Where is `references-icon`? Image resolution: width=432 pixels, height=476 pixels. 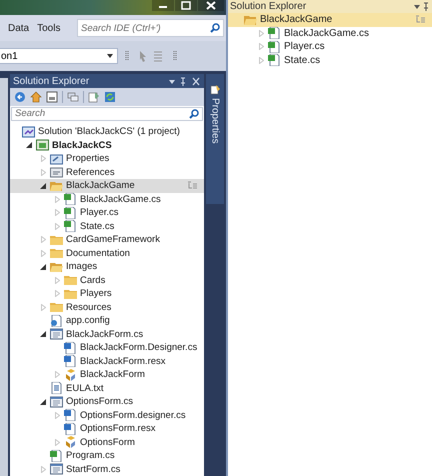
references-icon is located at coordinates (56, 172).